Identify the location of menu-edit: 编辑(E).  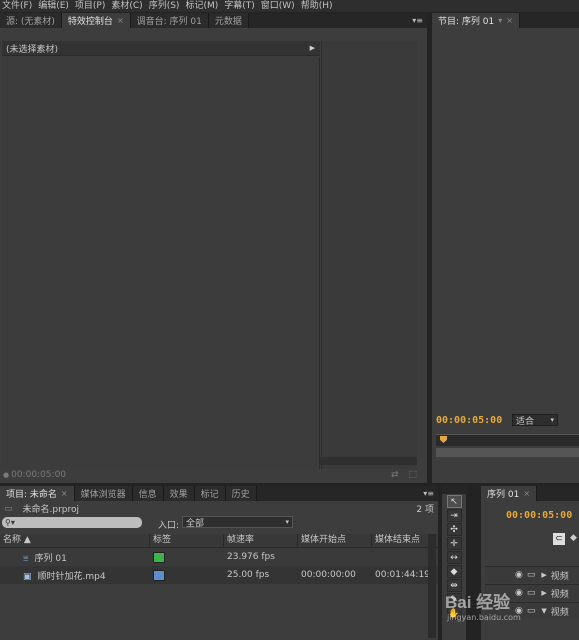
(54, 6).